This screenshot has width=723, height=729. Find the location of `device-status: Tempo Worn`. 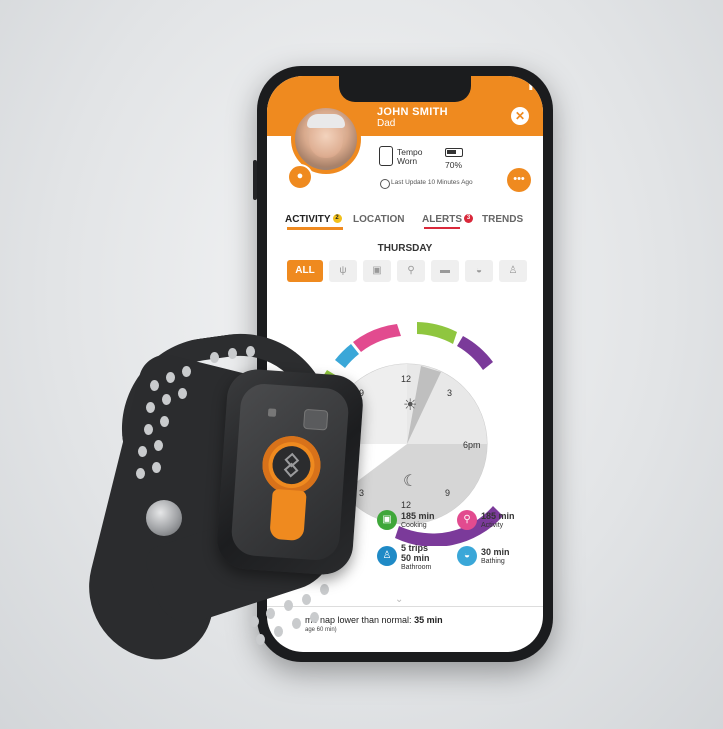

device-status: Tempo Worn is located at coordinates (410, 157).